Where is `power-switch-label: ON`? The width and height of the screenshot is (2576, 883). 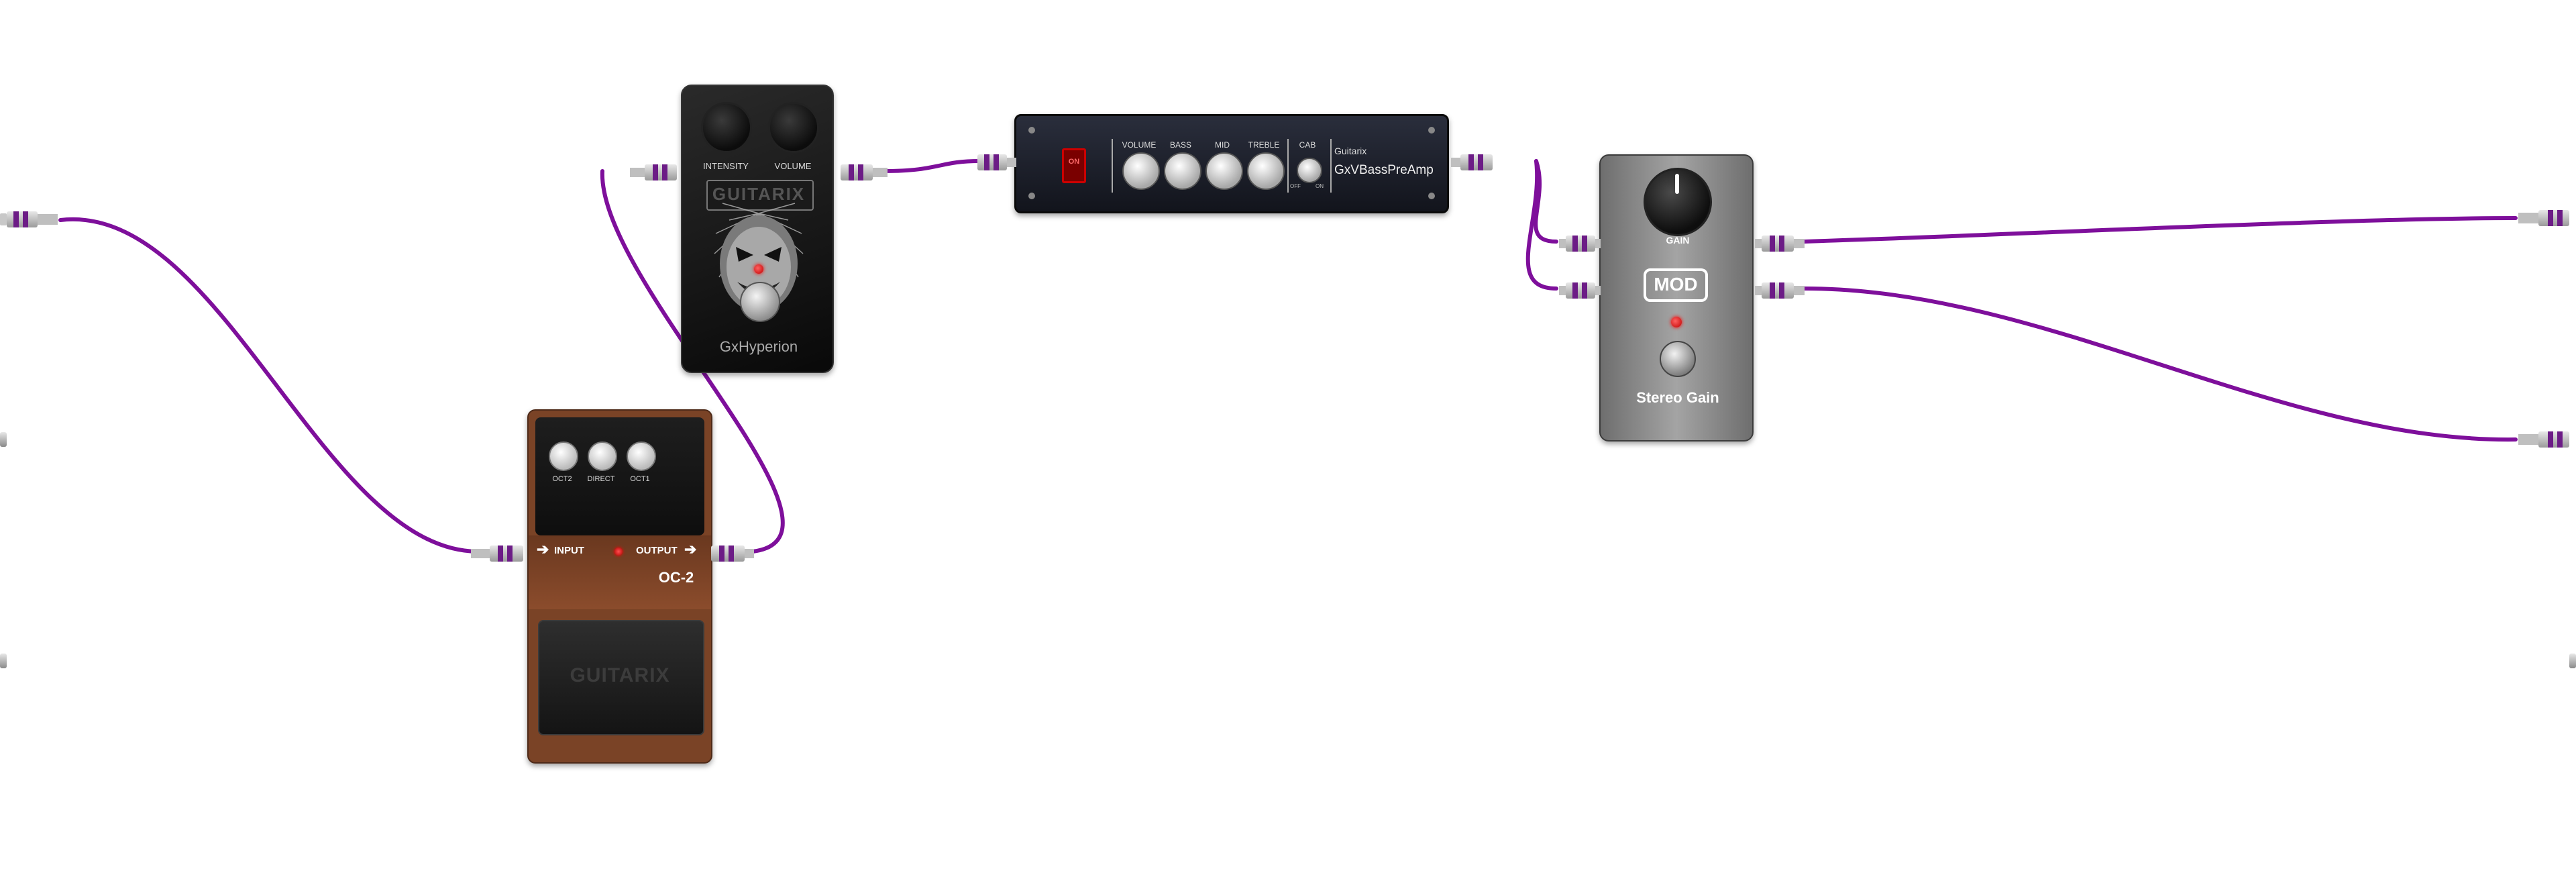
power-switch-label: ON is located at coordinates (1074, 162).